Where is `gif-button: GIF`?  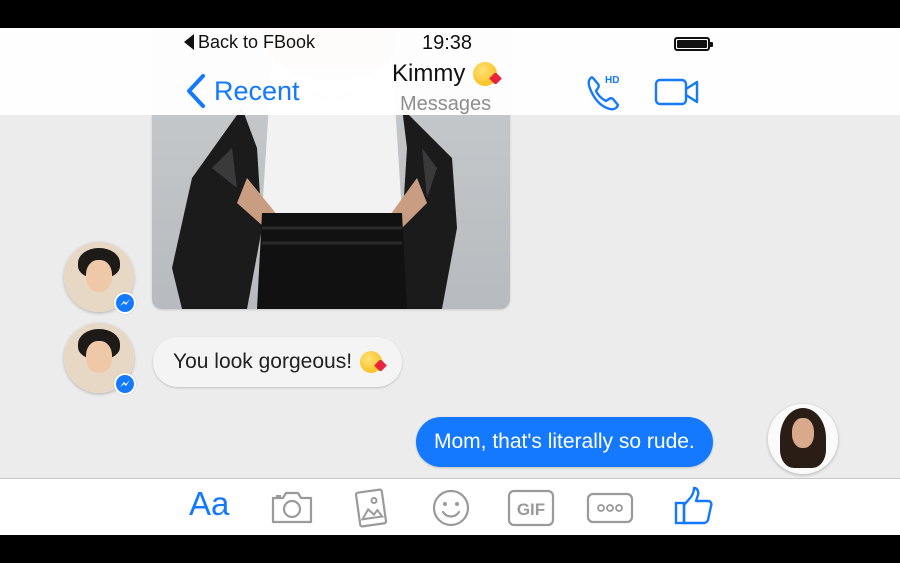 gif-button: GIF is located at coordinates (531, 510).